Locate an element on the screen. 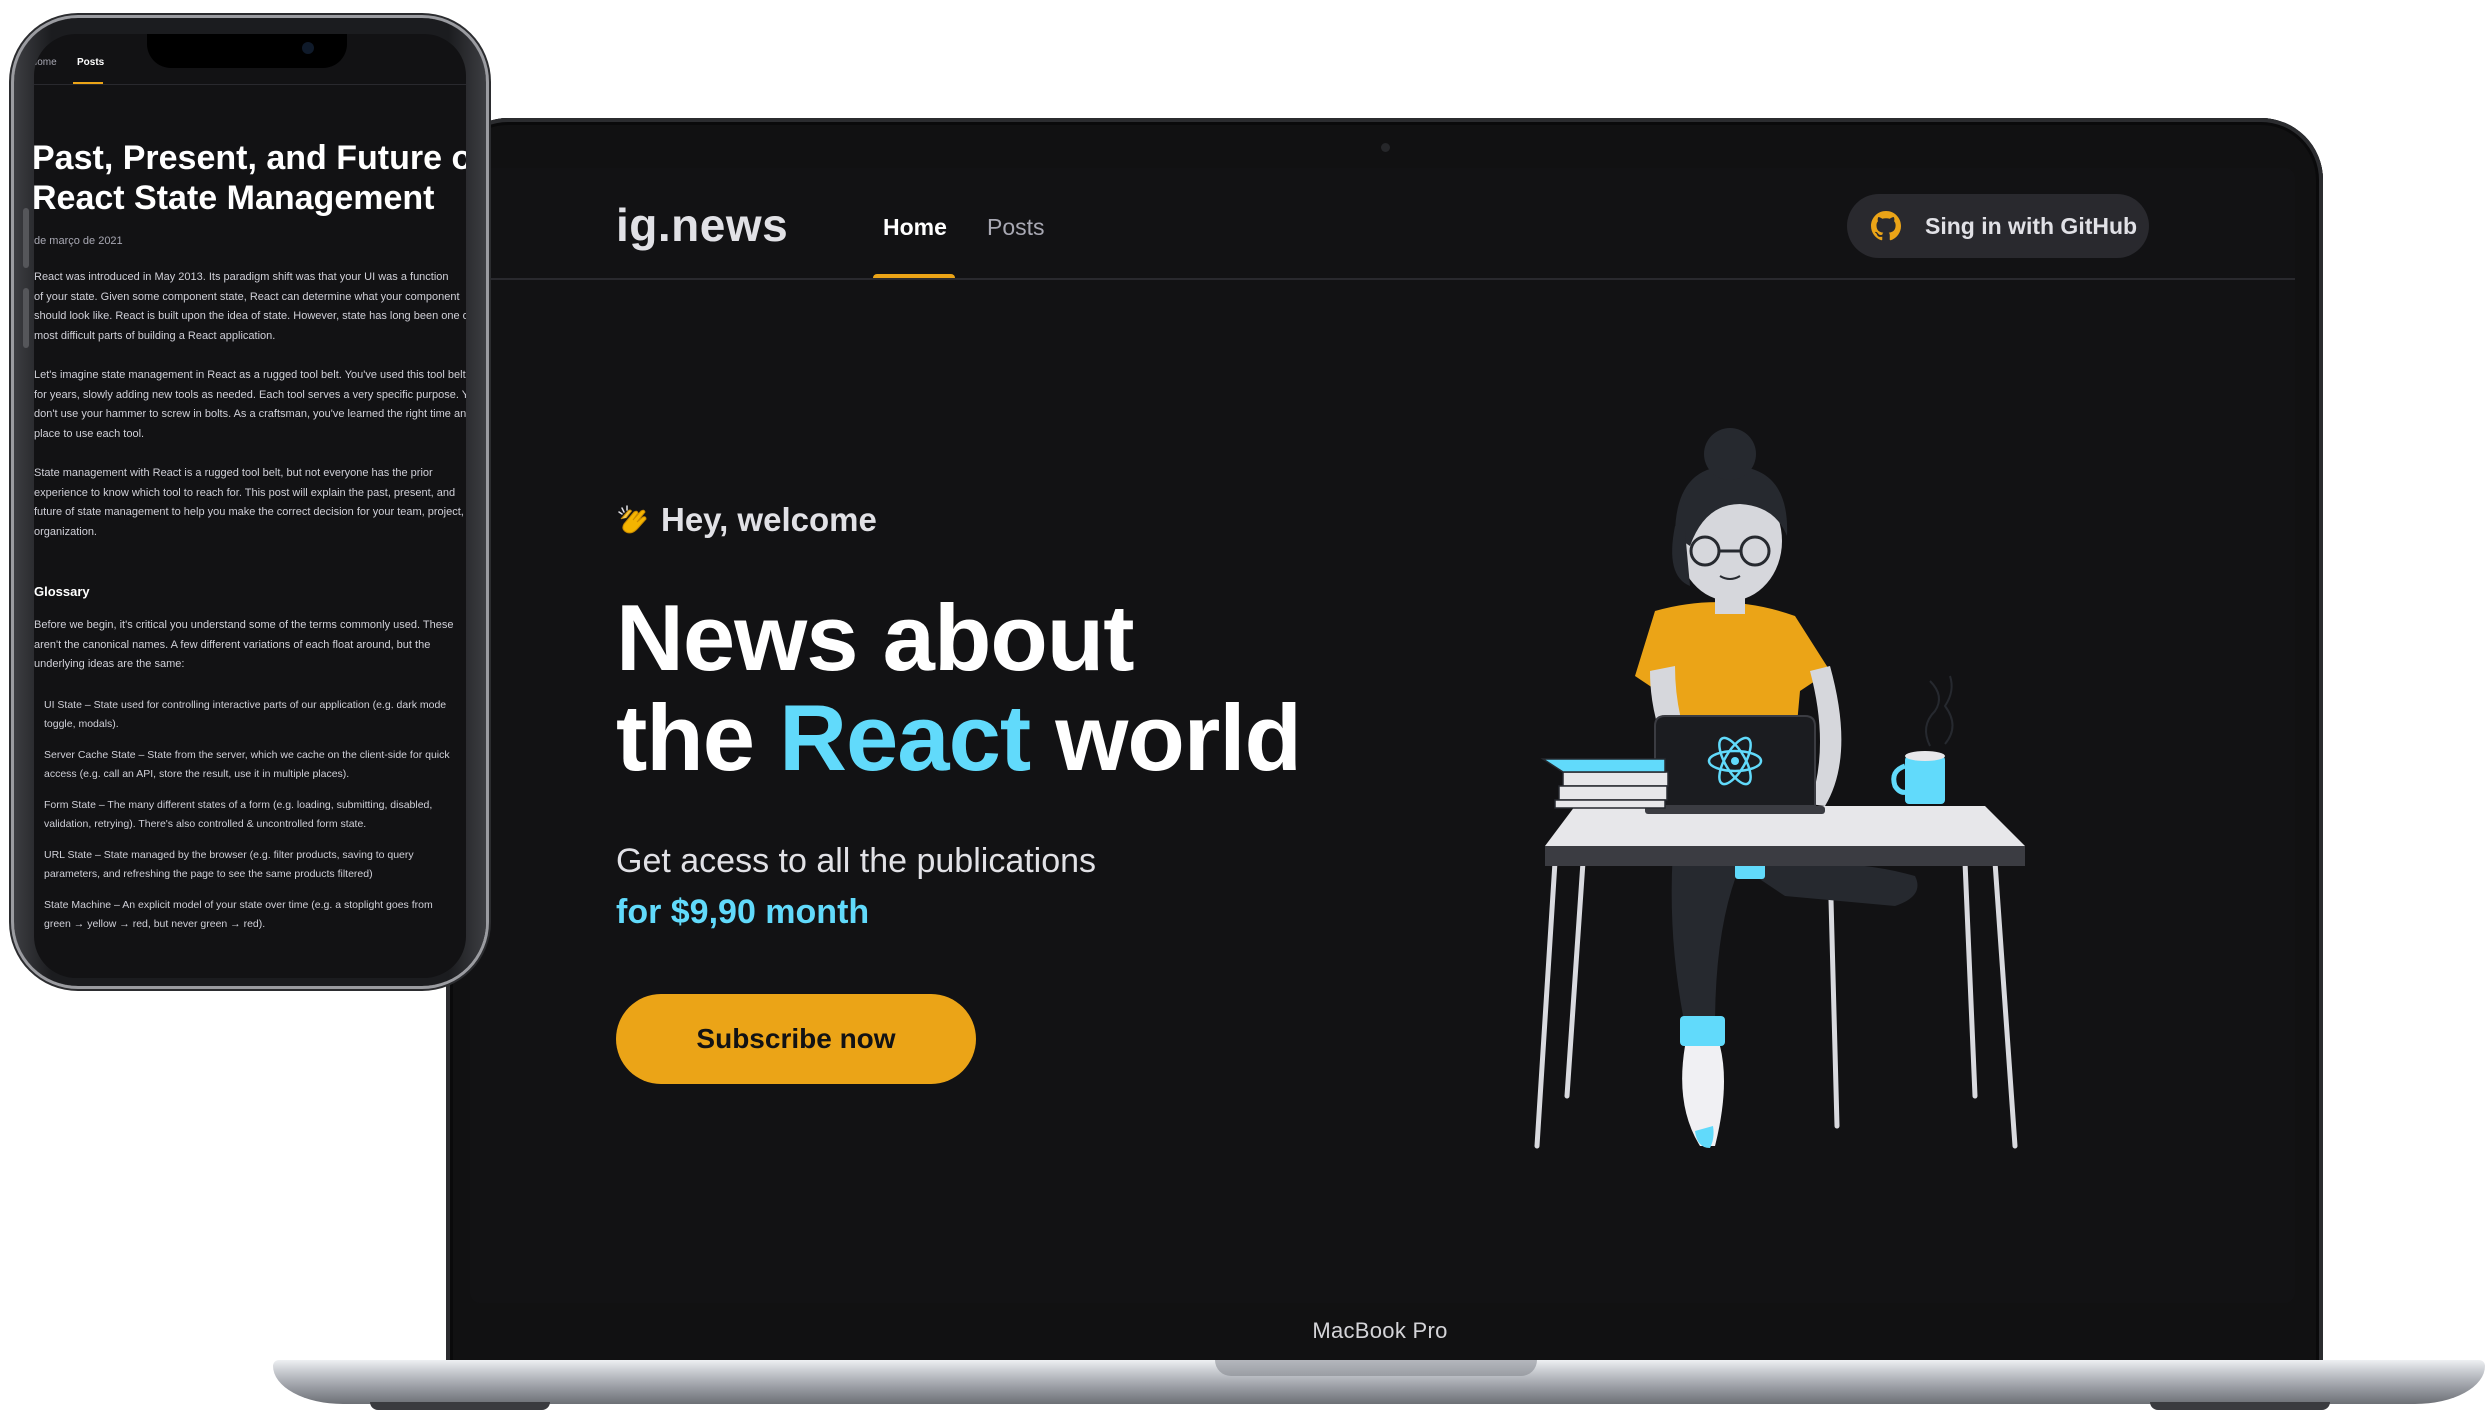  hero-subtitle: Get acess to all the publications is located at coordinates (856, 861).